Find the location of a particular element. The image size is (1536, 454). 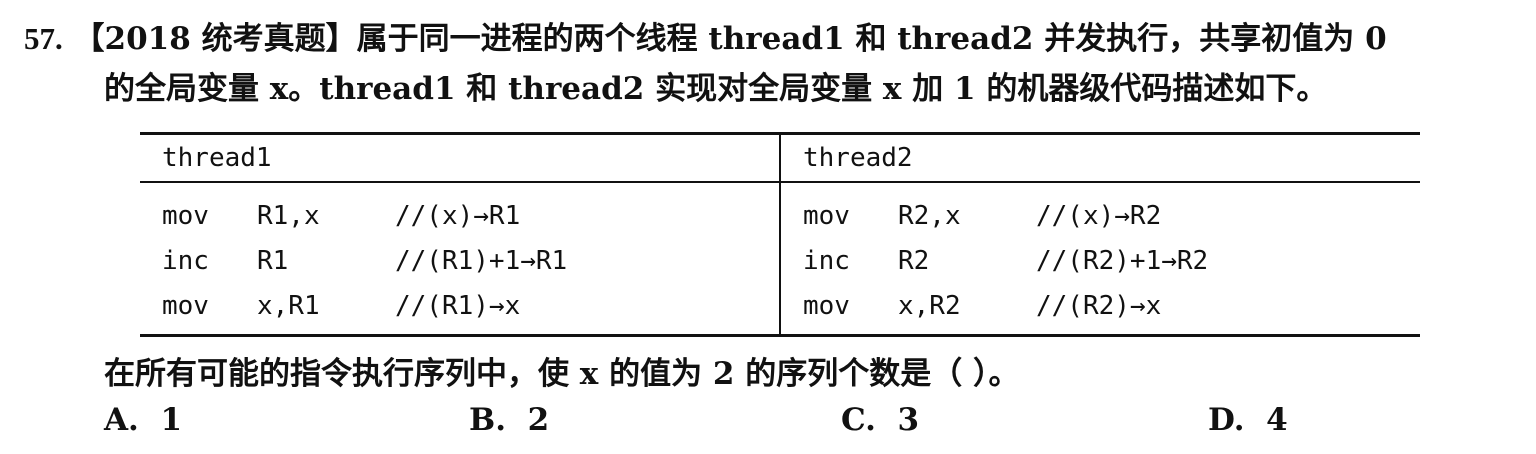

thread2-instruction: inc R2 //(R2)+1→R2 is located at coordinates (1100, 260).